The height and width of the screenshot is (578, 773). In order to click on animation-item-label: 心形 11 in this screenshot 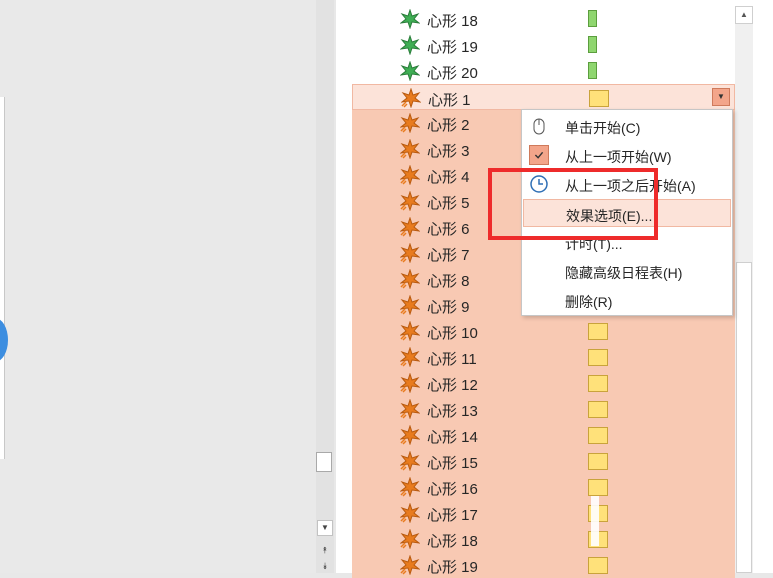, I will do `click(452, 359)`.